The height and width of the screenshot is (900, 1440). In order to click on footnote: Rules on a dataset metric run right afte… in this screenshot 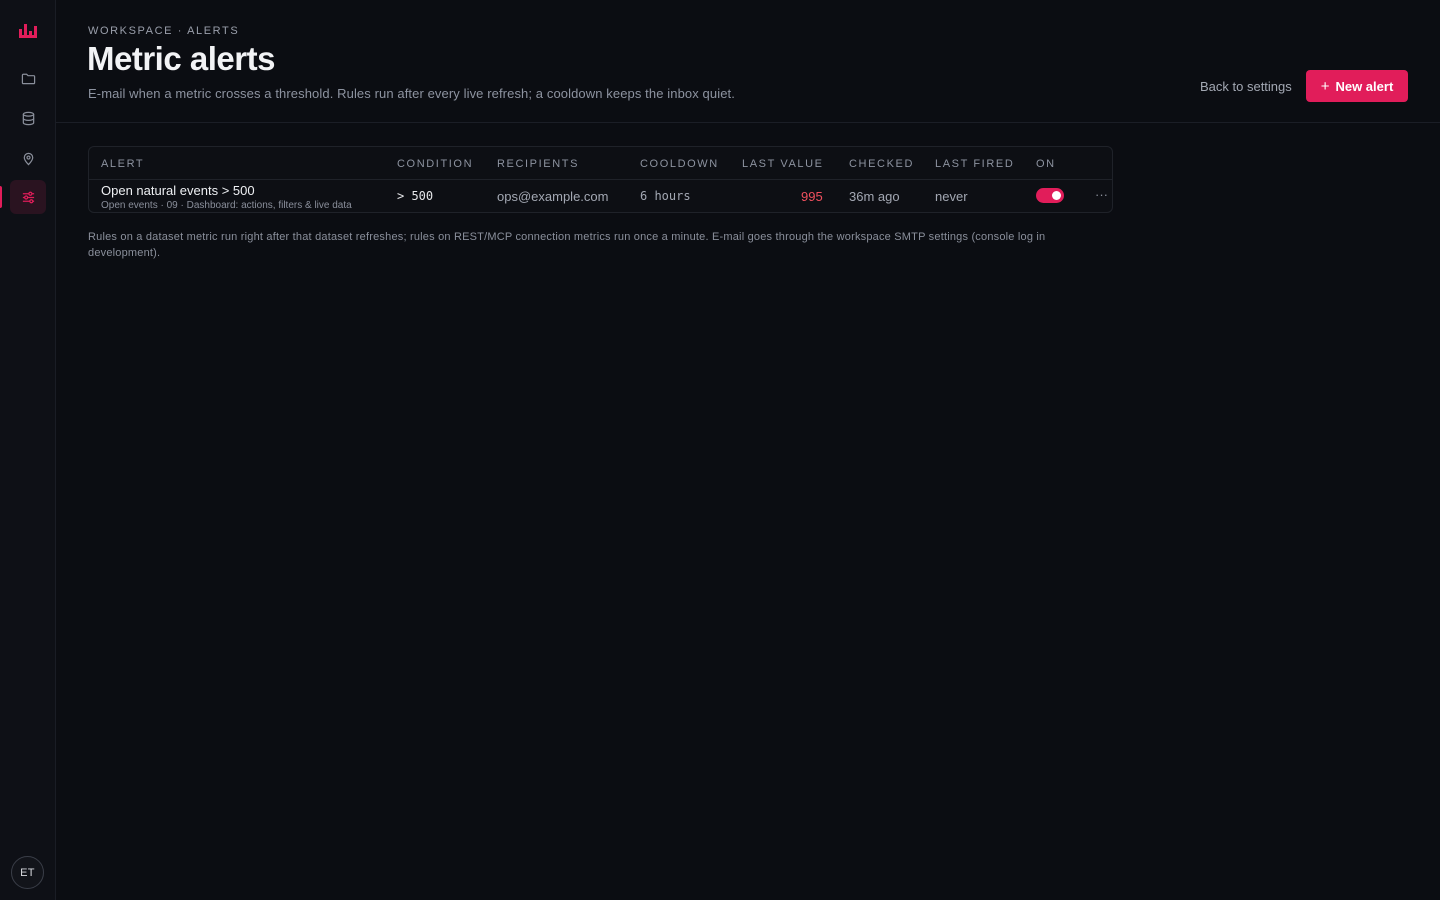, I will do `click(567, 245)`.